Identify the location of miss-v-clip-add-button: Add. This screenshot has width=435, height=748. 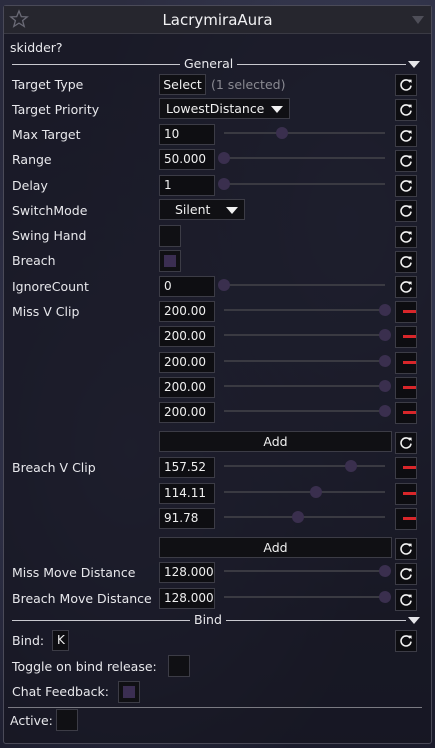
(275, 441).